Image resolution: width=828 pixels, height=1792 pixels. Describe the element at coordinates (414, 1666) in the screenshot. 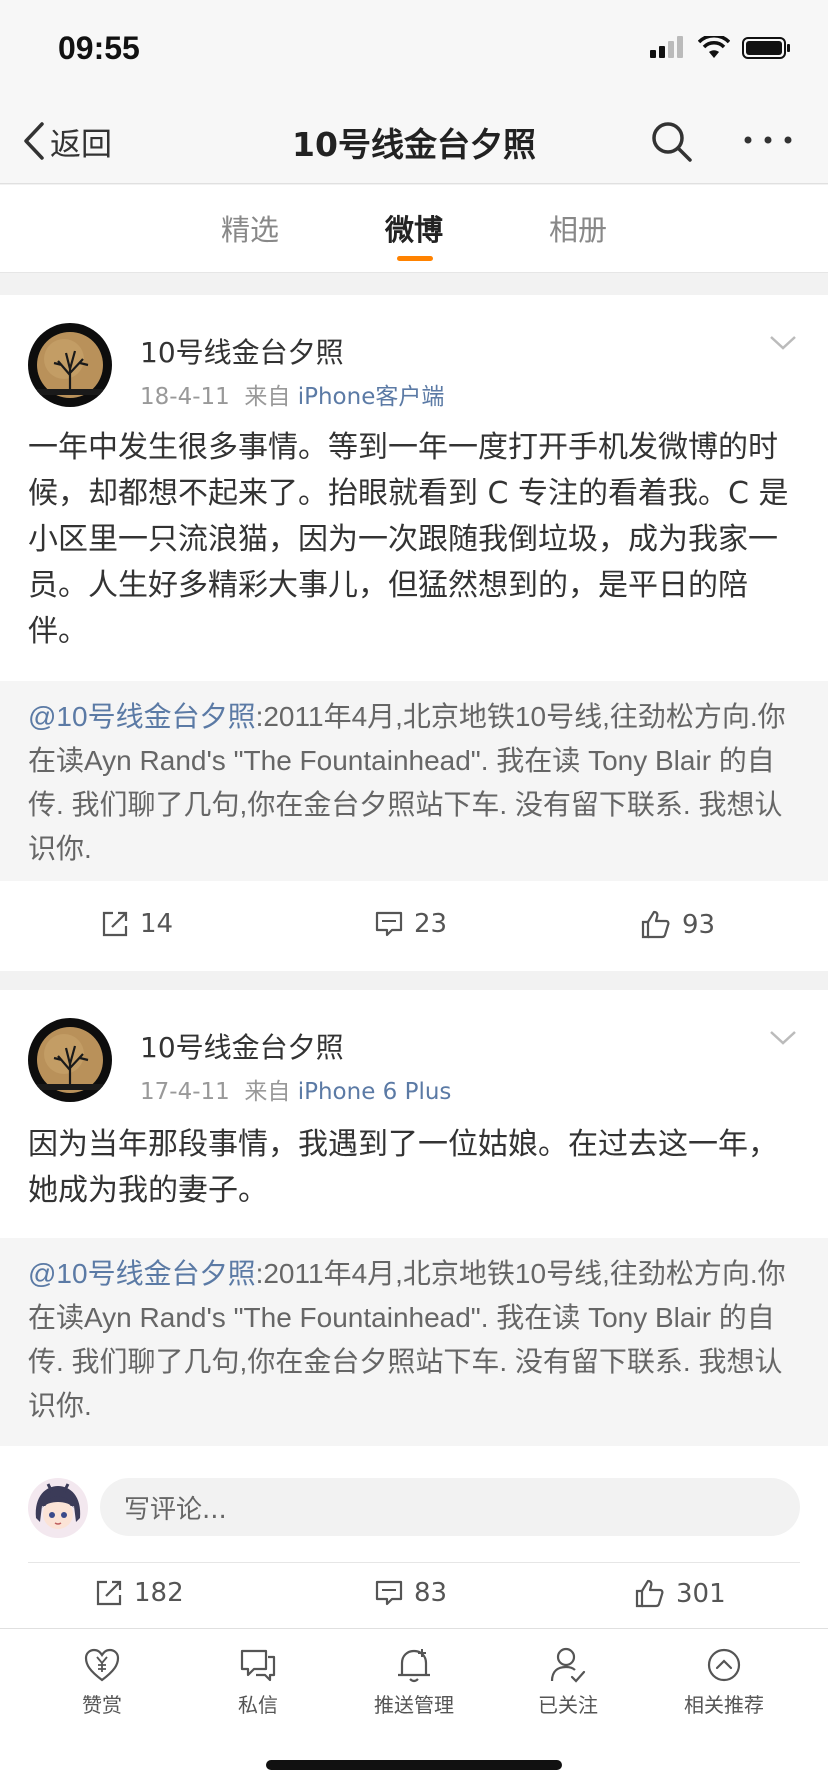

I see `bell-icon` at that location.